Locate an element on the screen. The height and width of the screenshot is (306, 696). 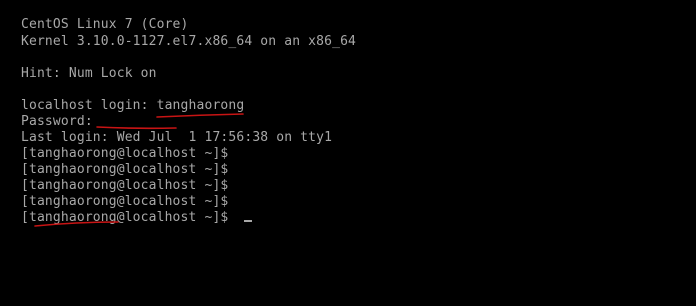
os-banner-line: CentOS Linux 7 (Core) is located at coordinates (105, 24).